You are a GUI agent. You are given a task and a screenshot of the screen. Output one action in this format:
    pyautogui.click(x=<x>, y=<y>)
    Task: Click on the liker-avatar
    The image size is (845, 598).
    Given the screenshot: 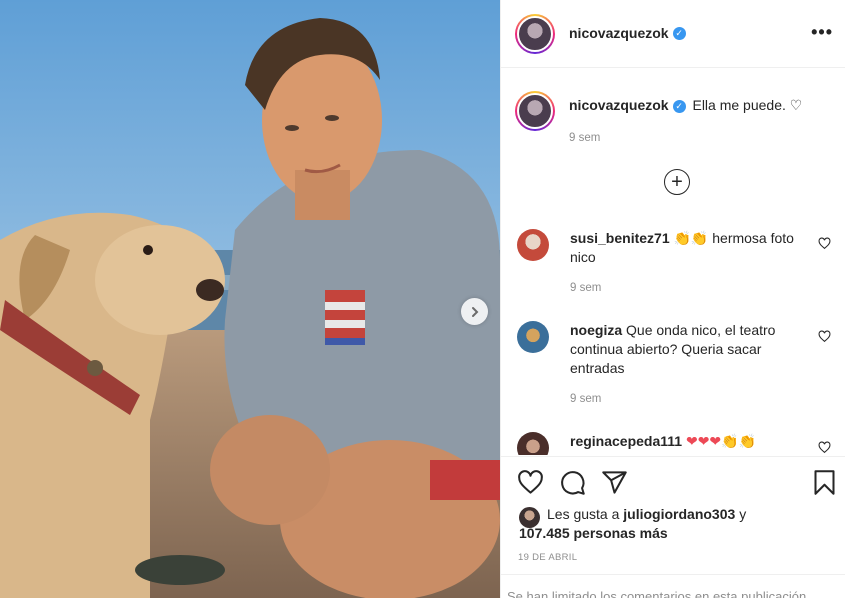 What is the action you would take?
    pyautogui.click(x=529, y=517)
    